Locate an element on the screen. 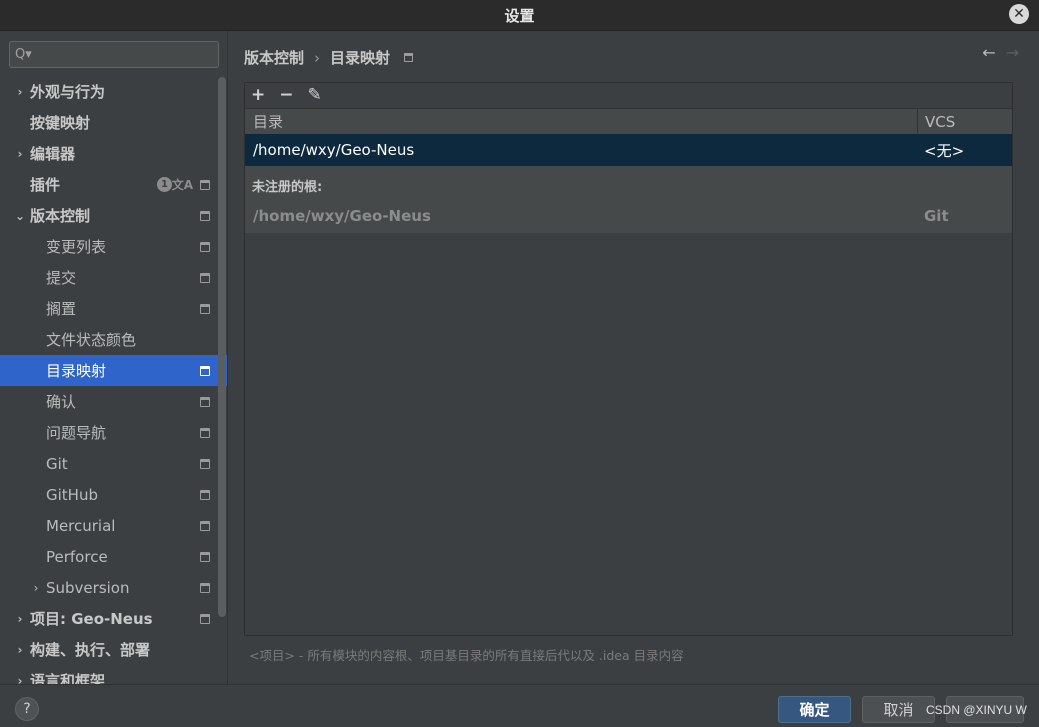 The width and height of the screenshot is (1039, 727). sidebar-item-label: 按键映射 is located at coordinates (60, 123).